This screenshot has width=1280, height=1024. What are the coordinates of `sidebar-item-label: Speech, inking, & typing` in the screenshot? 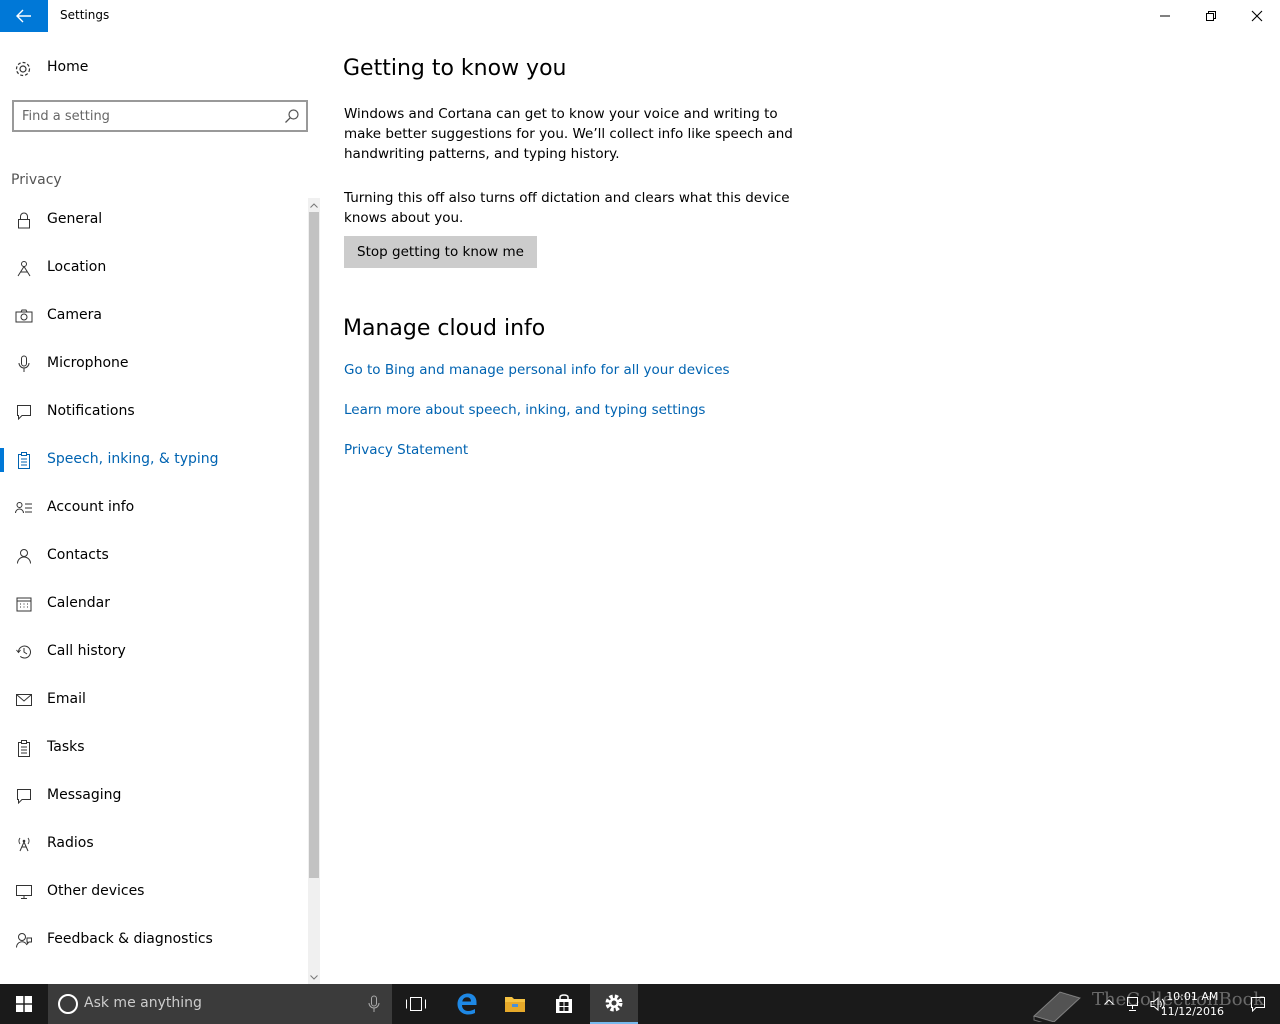 It's located at (133, 459).